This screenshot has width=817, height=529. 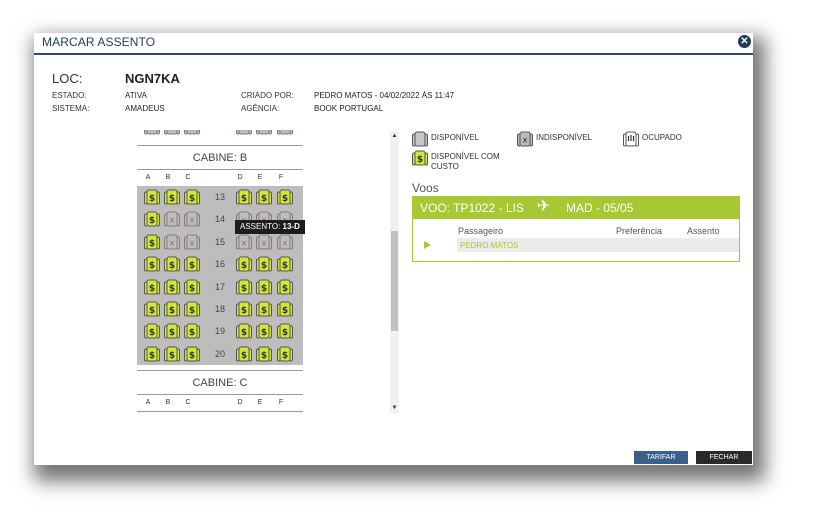 What do you see at coordinates (244, 309) in the screenshot?
I see `seat-18d: $` at bounding box center [244, 309].